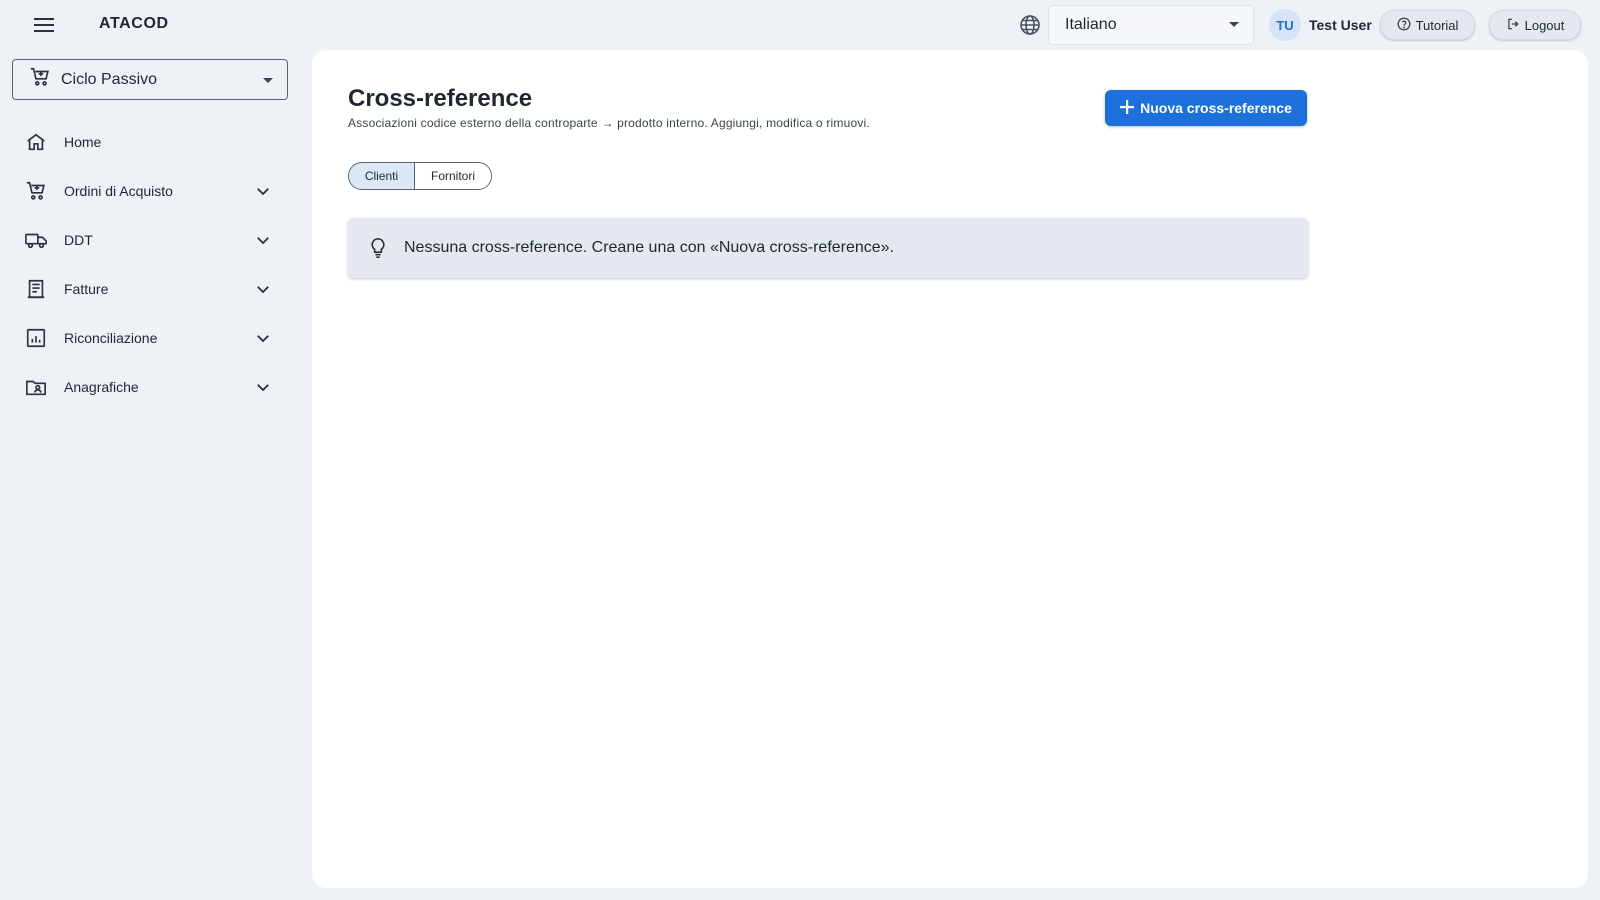 This screenshot has width=1600, height=900. I want to click on logout-icon, so click(1513, 25).